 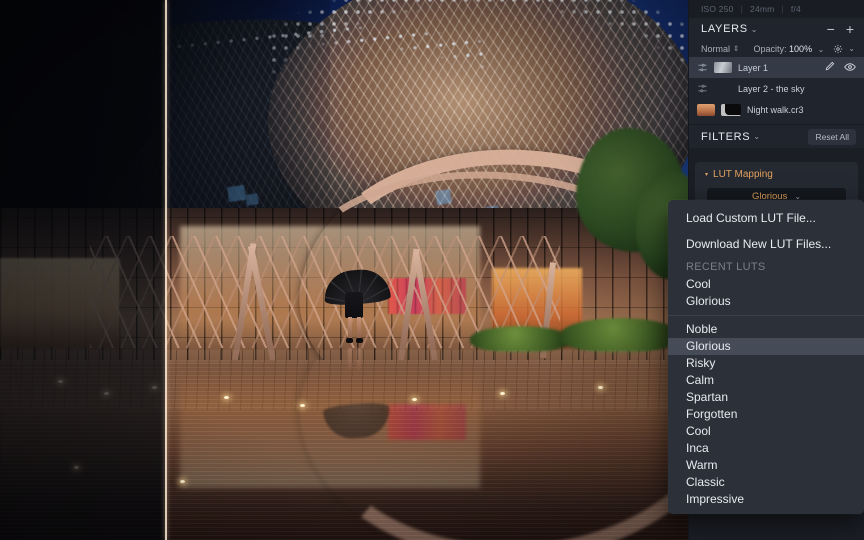 I want to click on exif-info-bar: ISO 250 | 24mm | f/4, so click(x=776, y=9).